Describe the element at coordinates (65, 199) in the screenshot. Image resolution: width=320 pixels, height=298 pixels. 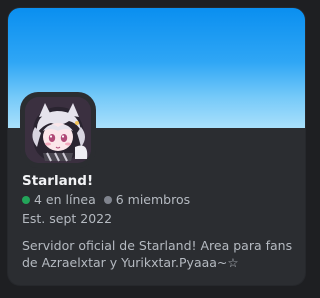
I see `online-count: 4 en línea` at that location.